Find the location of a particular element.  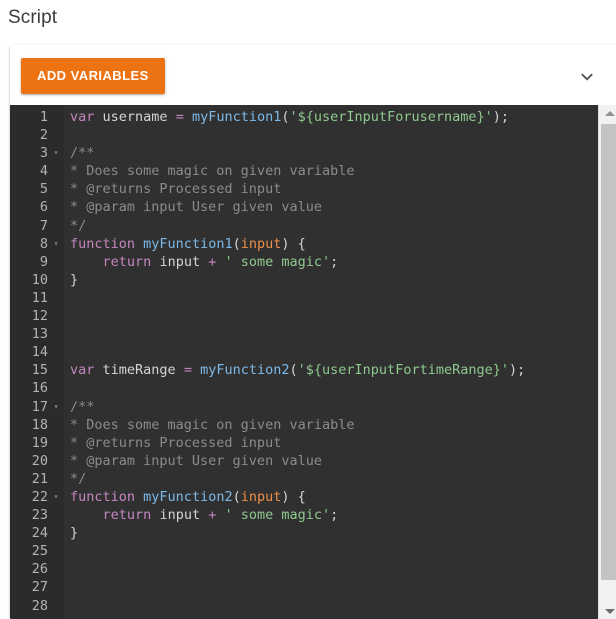

editor-vertical-scrollbar is located at coordinates (607, 362).